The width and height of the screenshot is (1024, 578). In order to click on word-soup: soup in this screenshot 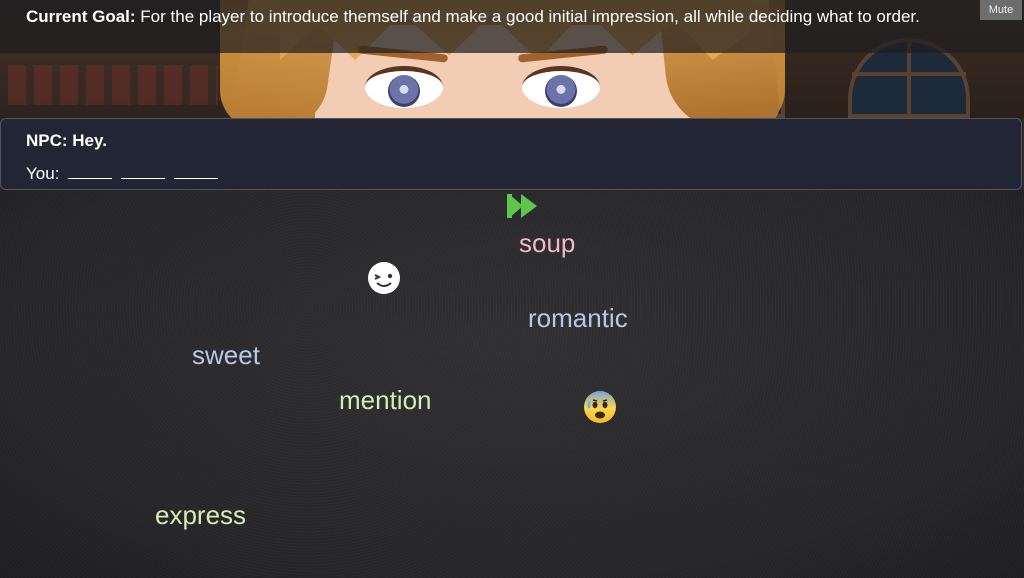, I will do `click(547, 243)`.